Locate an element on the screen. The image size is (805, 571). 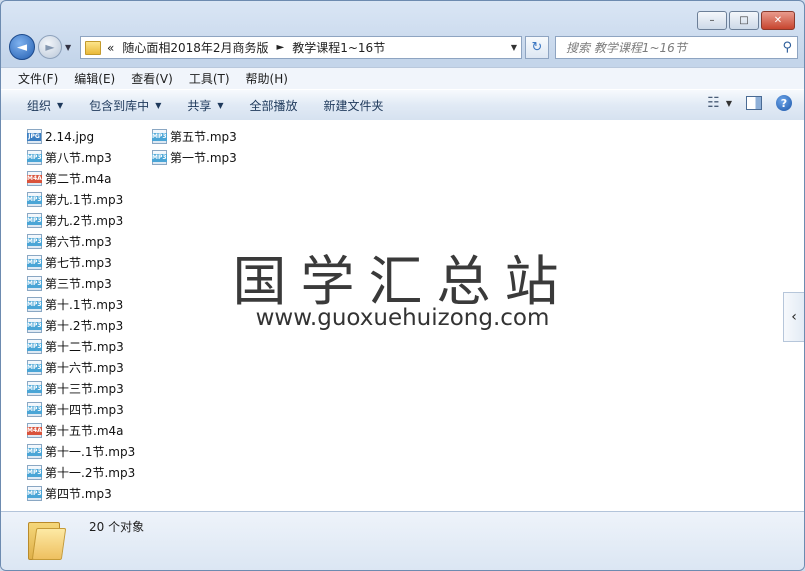
recent-pages-dropdown-icon: ▼ is located at coordinates (68, 47).